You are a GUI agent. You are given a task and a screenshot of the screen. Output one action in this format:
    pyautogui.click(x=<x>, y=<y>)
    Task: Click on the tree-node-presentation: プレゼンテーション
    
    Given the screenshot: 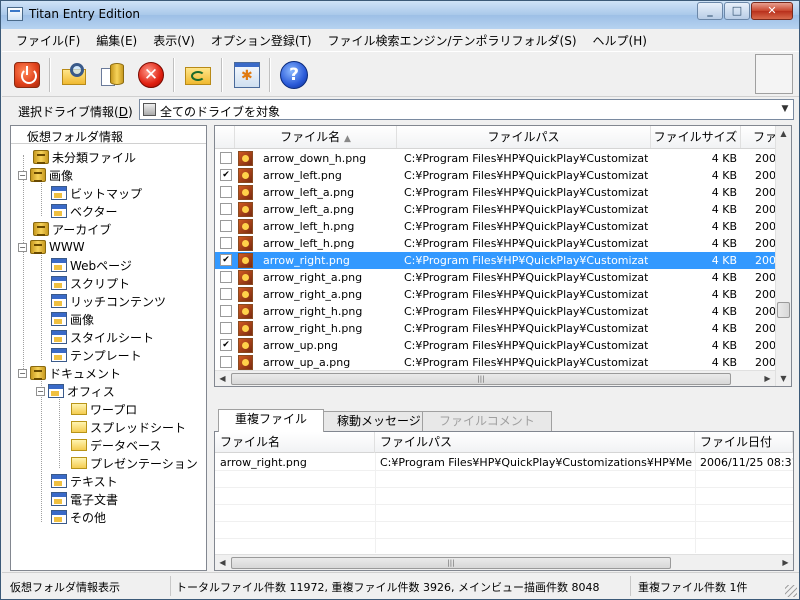 What is the action you would take?
    pyautogui.click(x=134, y=463)
    